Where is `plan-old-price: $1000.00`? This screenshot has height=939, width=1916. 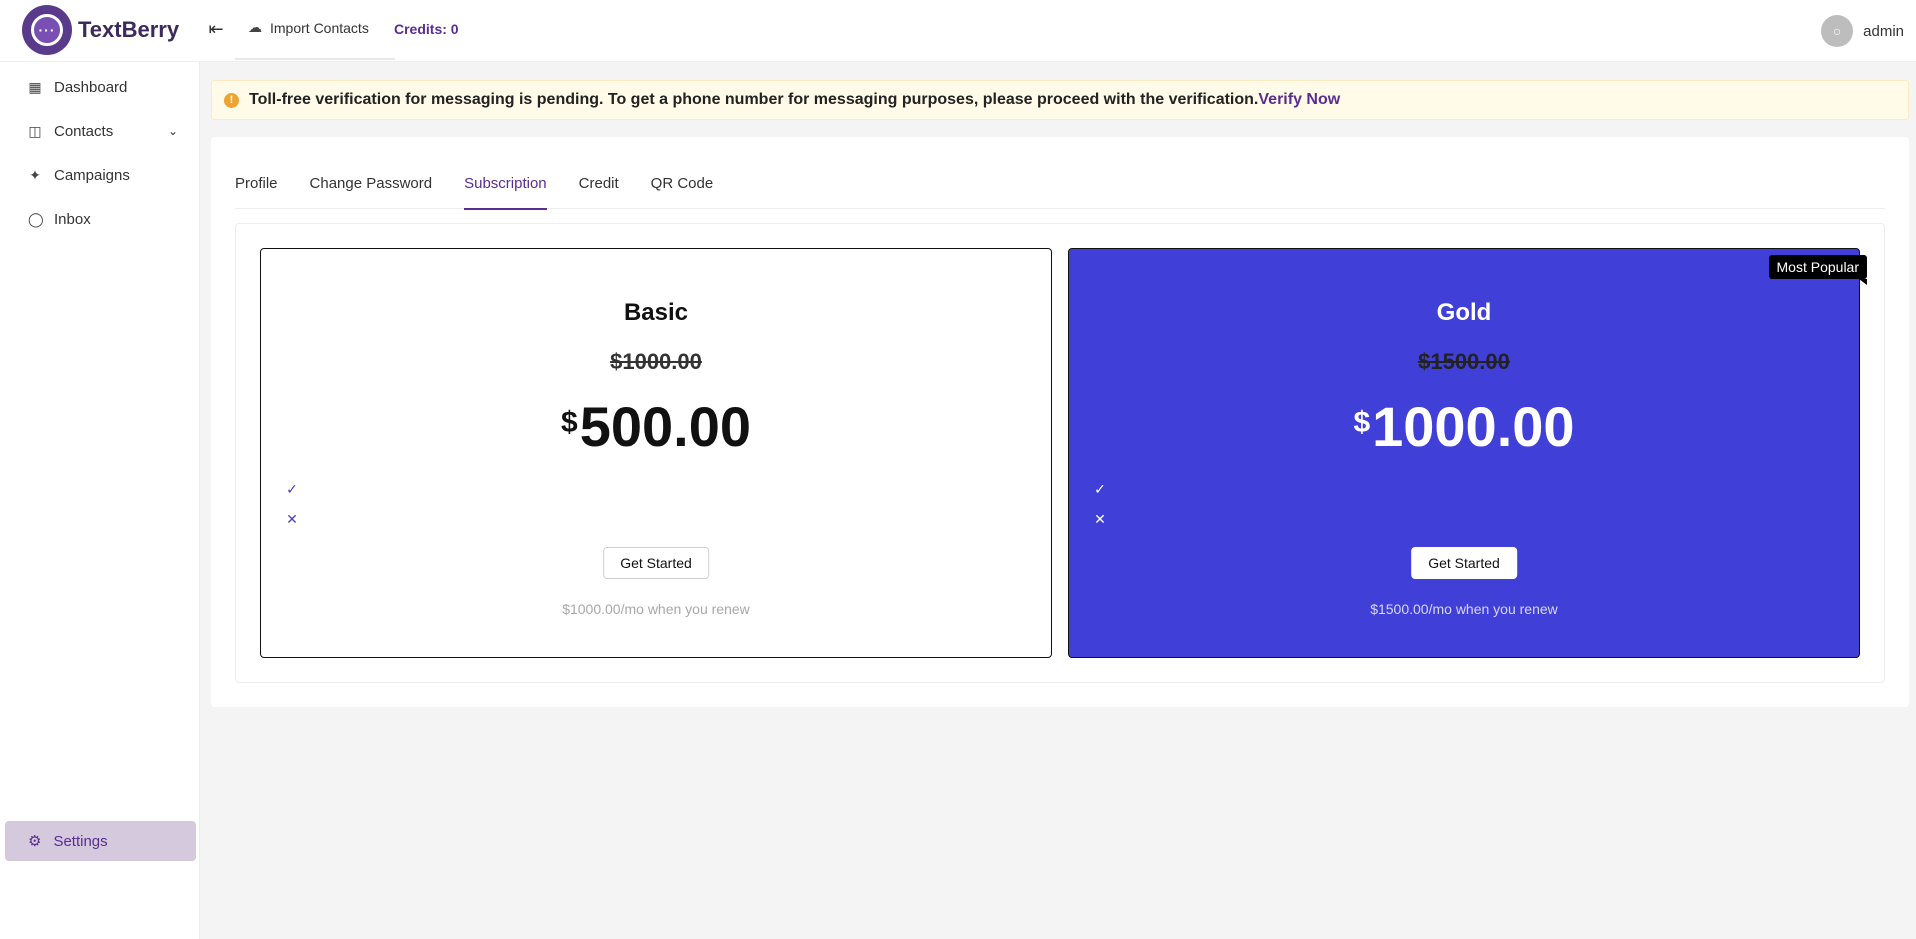
plan-old-price: $1000.00 is located at coordinates (656, 361).